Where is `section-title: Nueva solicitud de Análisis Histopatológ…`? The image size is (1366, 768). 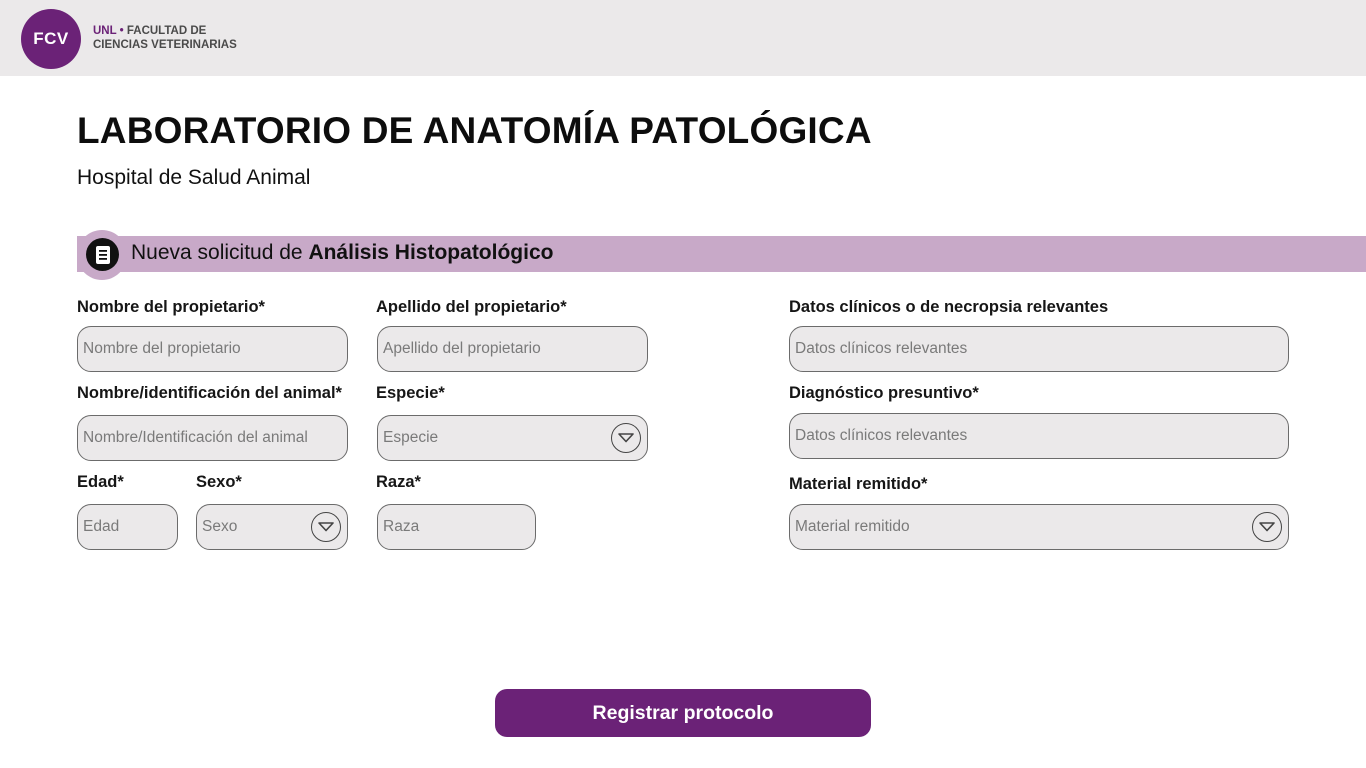
section-title: Nueva solicitud de Análisis Histopatológ… is located at coordinates (342, 253).